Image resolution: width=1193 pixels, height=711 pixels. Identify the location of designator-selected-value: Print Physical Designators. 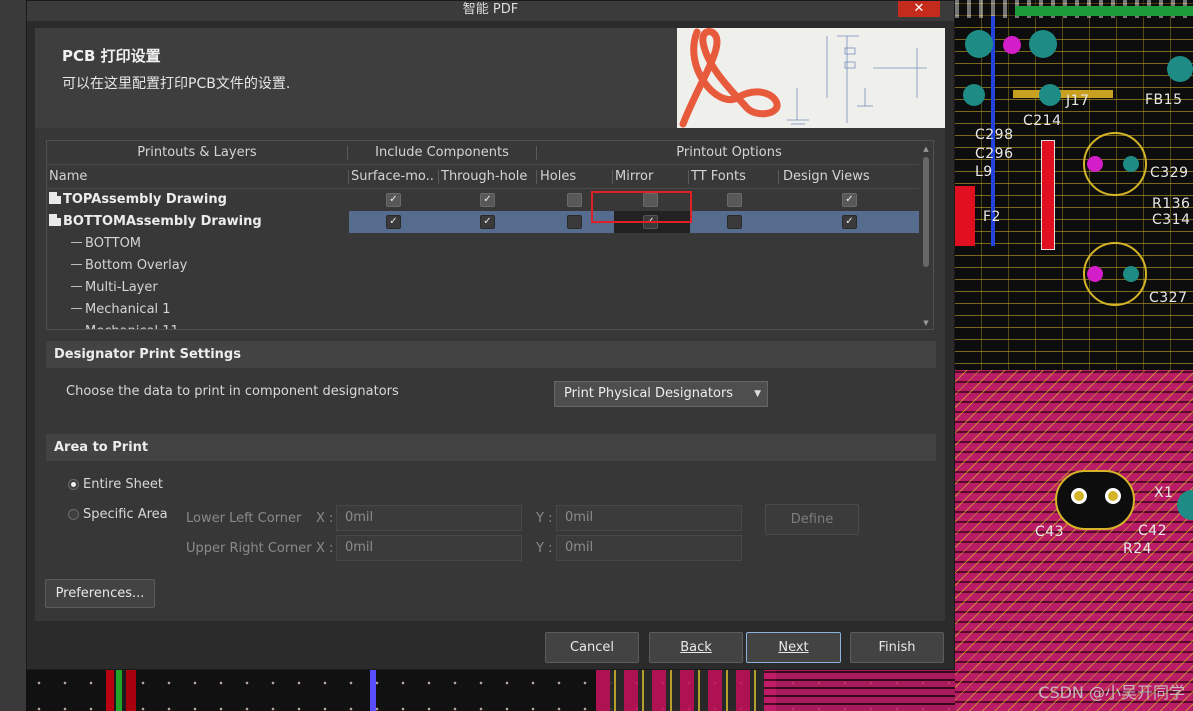
(649, 393).